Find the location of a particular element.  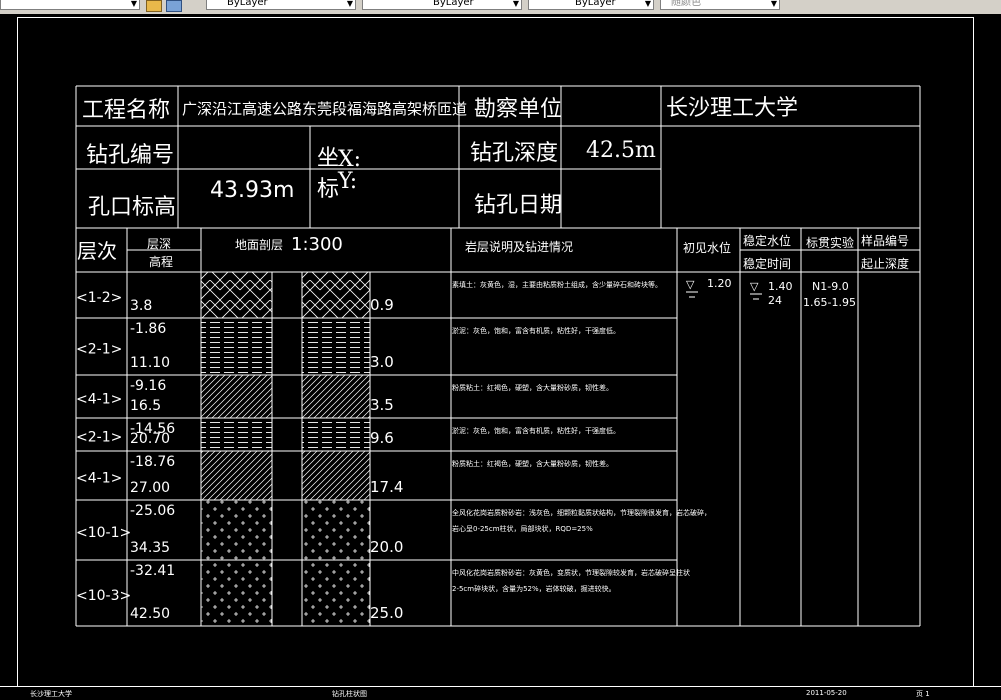

footer-page-text: 页 1 is located at coordinates (923, 694).